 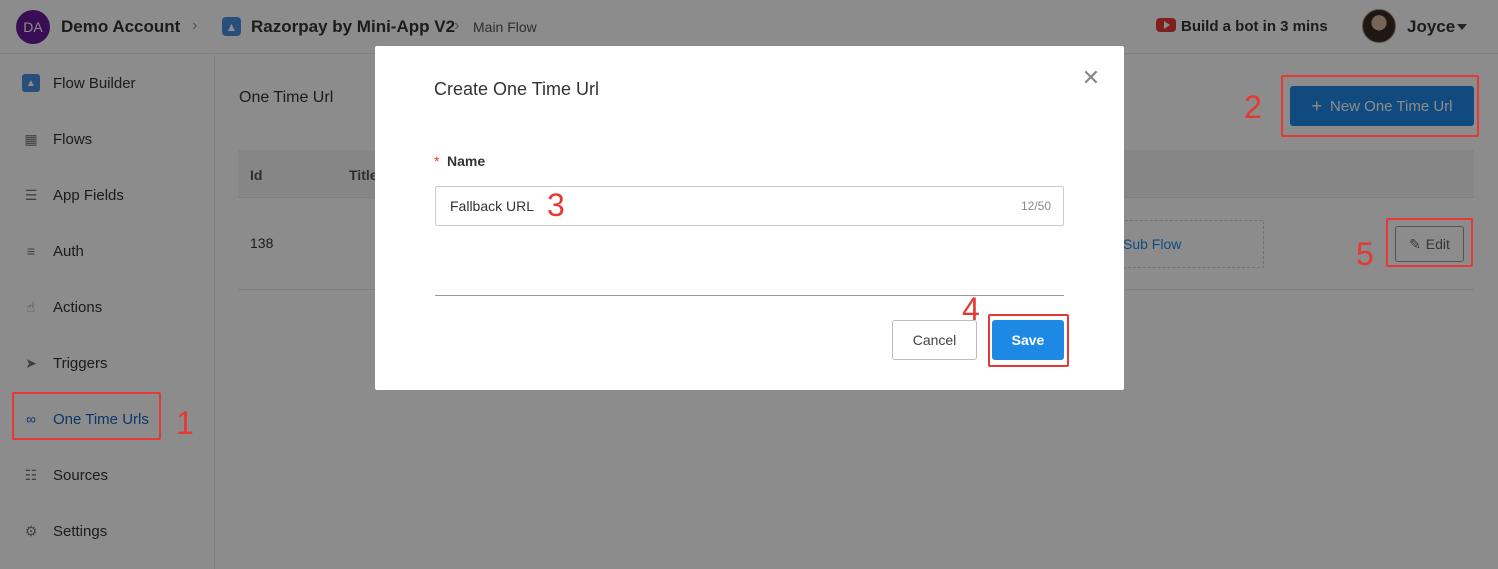 I want to click on annotation-number-5: 5, so click(x=1365, y=254).